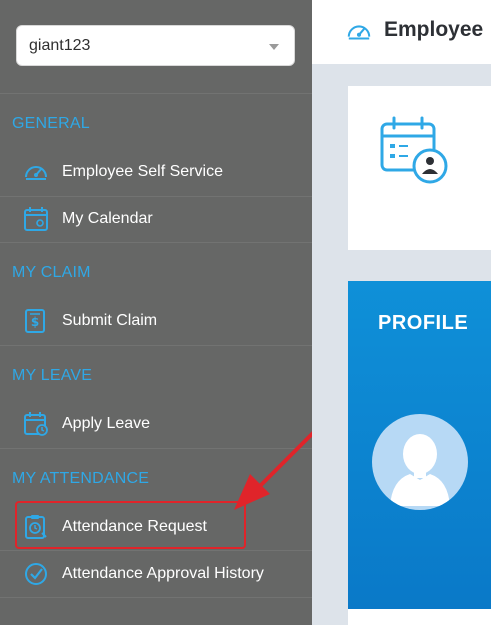  Describe the element at coordinates (52, 375) in the screenshot. I see `section-title-my-leave: MY LEAVE` at that location.